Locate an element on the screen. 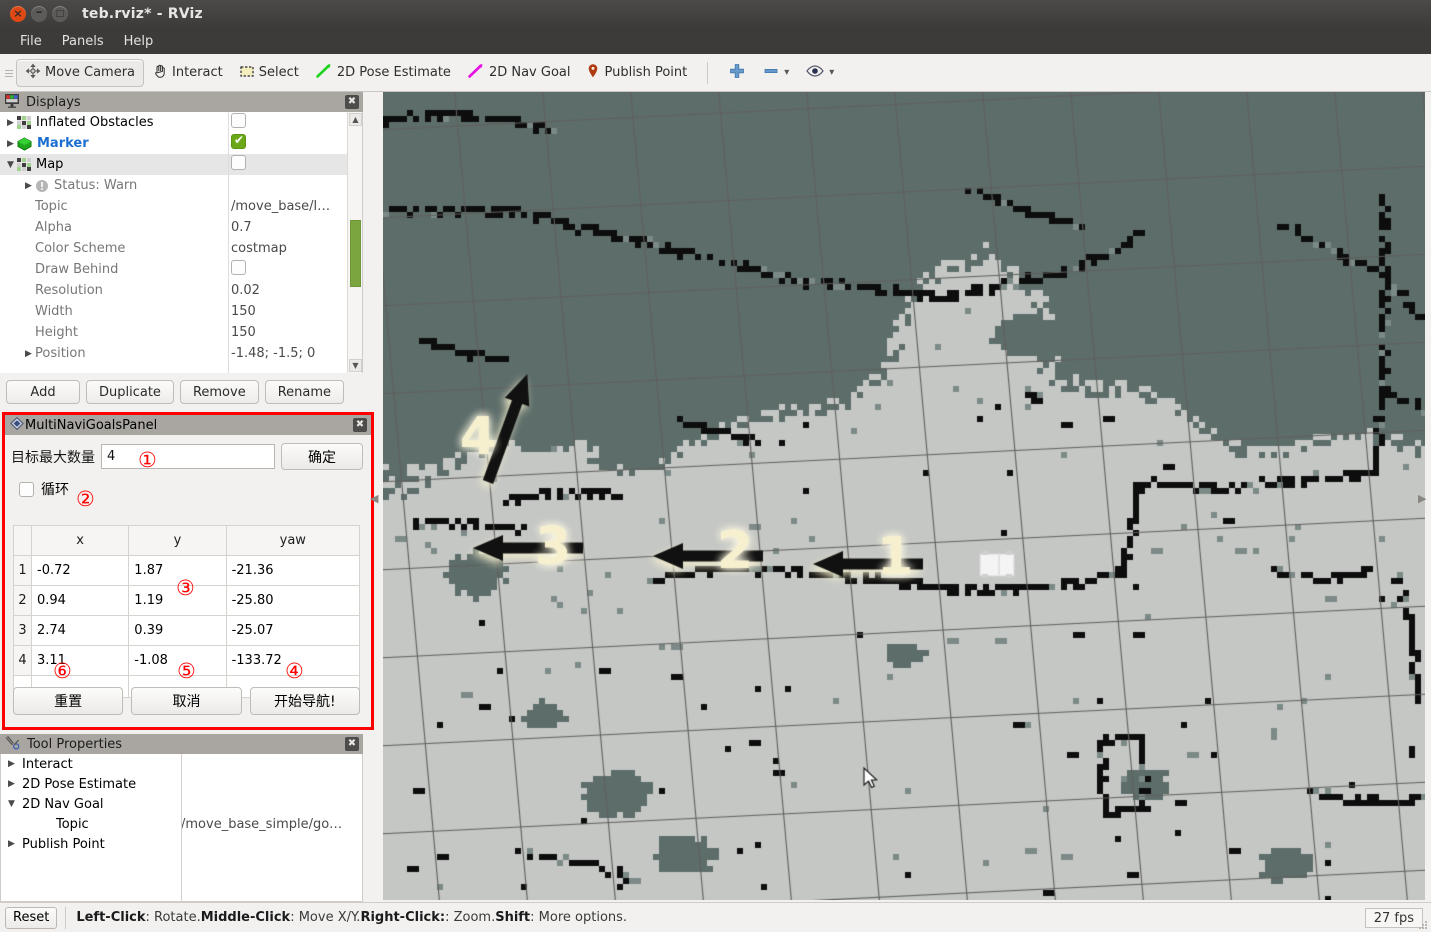 The height and width of the screenshot is (932, 1431). goal-cell-yaw: -25.80 is located at coordinates (293, 600).